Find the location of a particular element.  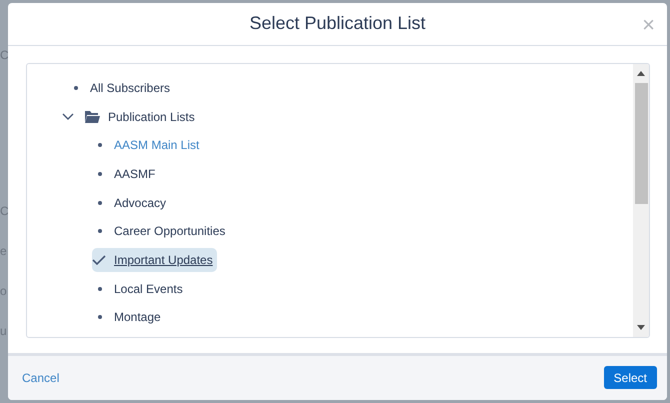

tree-item: Important Updates is located at coordinates (154, 260).